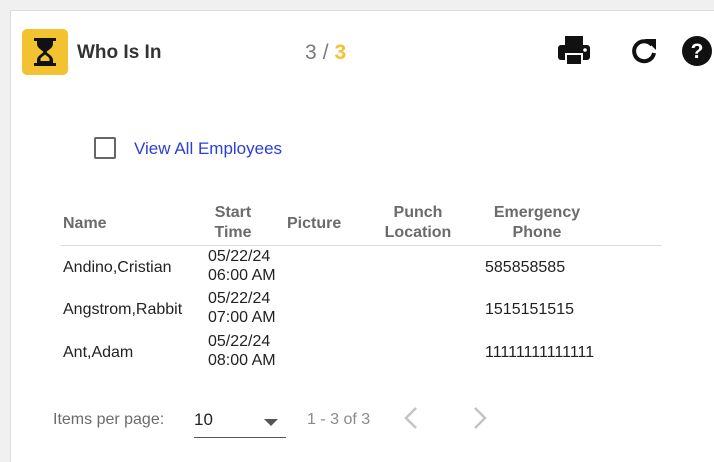 Image resolution: width=714 pixels, height=462 pixels. What do you see at coordinates (418, 212) in the screenshot?
I see `punch-location-header-line1: Punch` at bounding box center [418, 212].